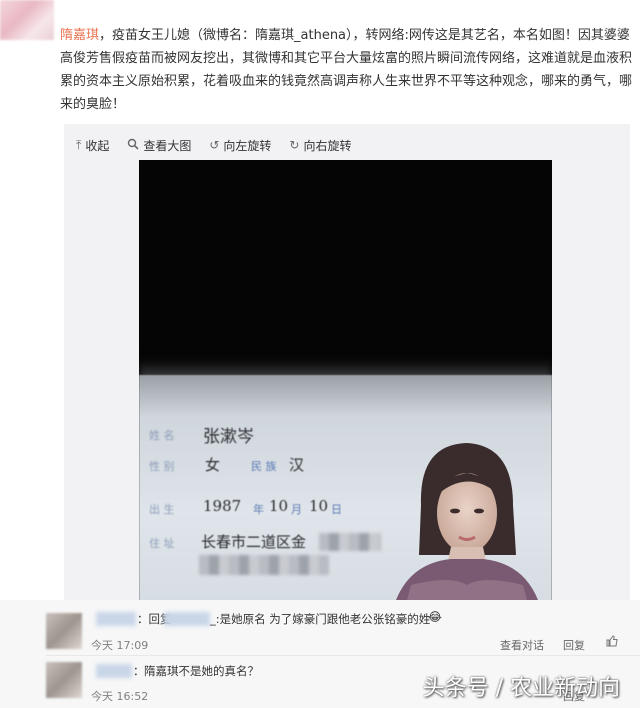  What do you see at coordinates (574, 645) in the screenshot?
I see `reply-link: 回复` at bounding box center [574, 645].